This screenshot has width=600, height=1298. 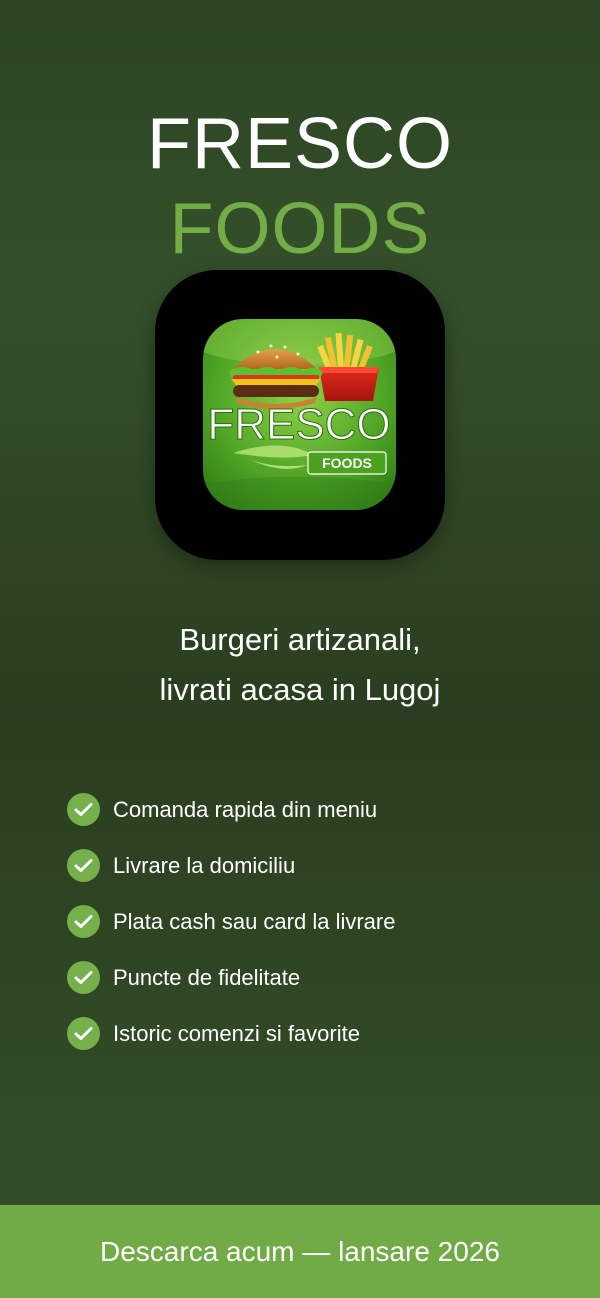 I want to click on feature-item: Plata cash sau card la livrare, so click(x=317, y=933).